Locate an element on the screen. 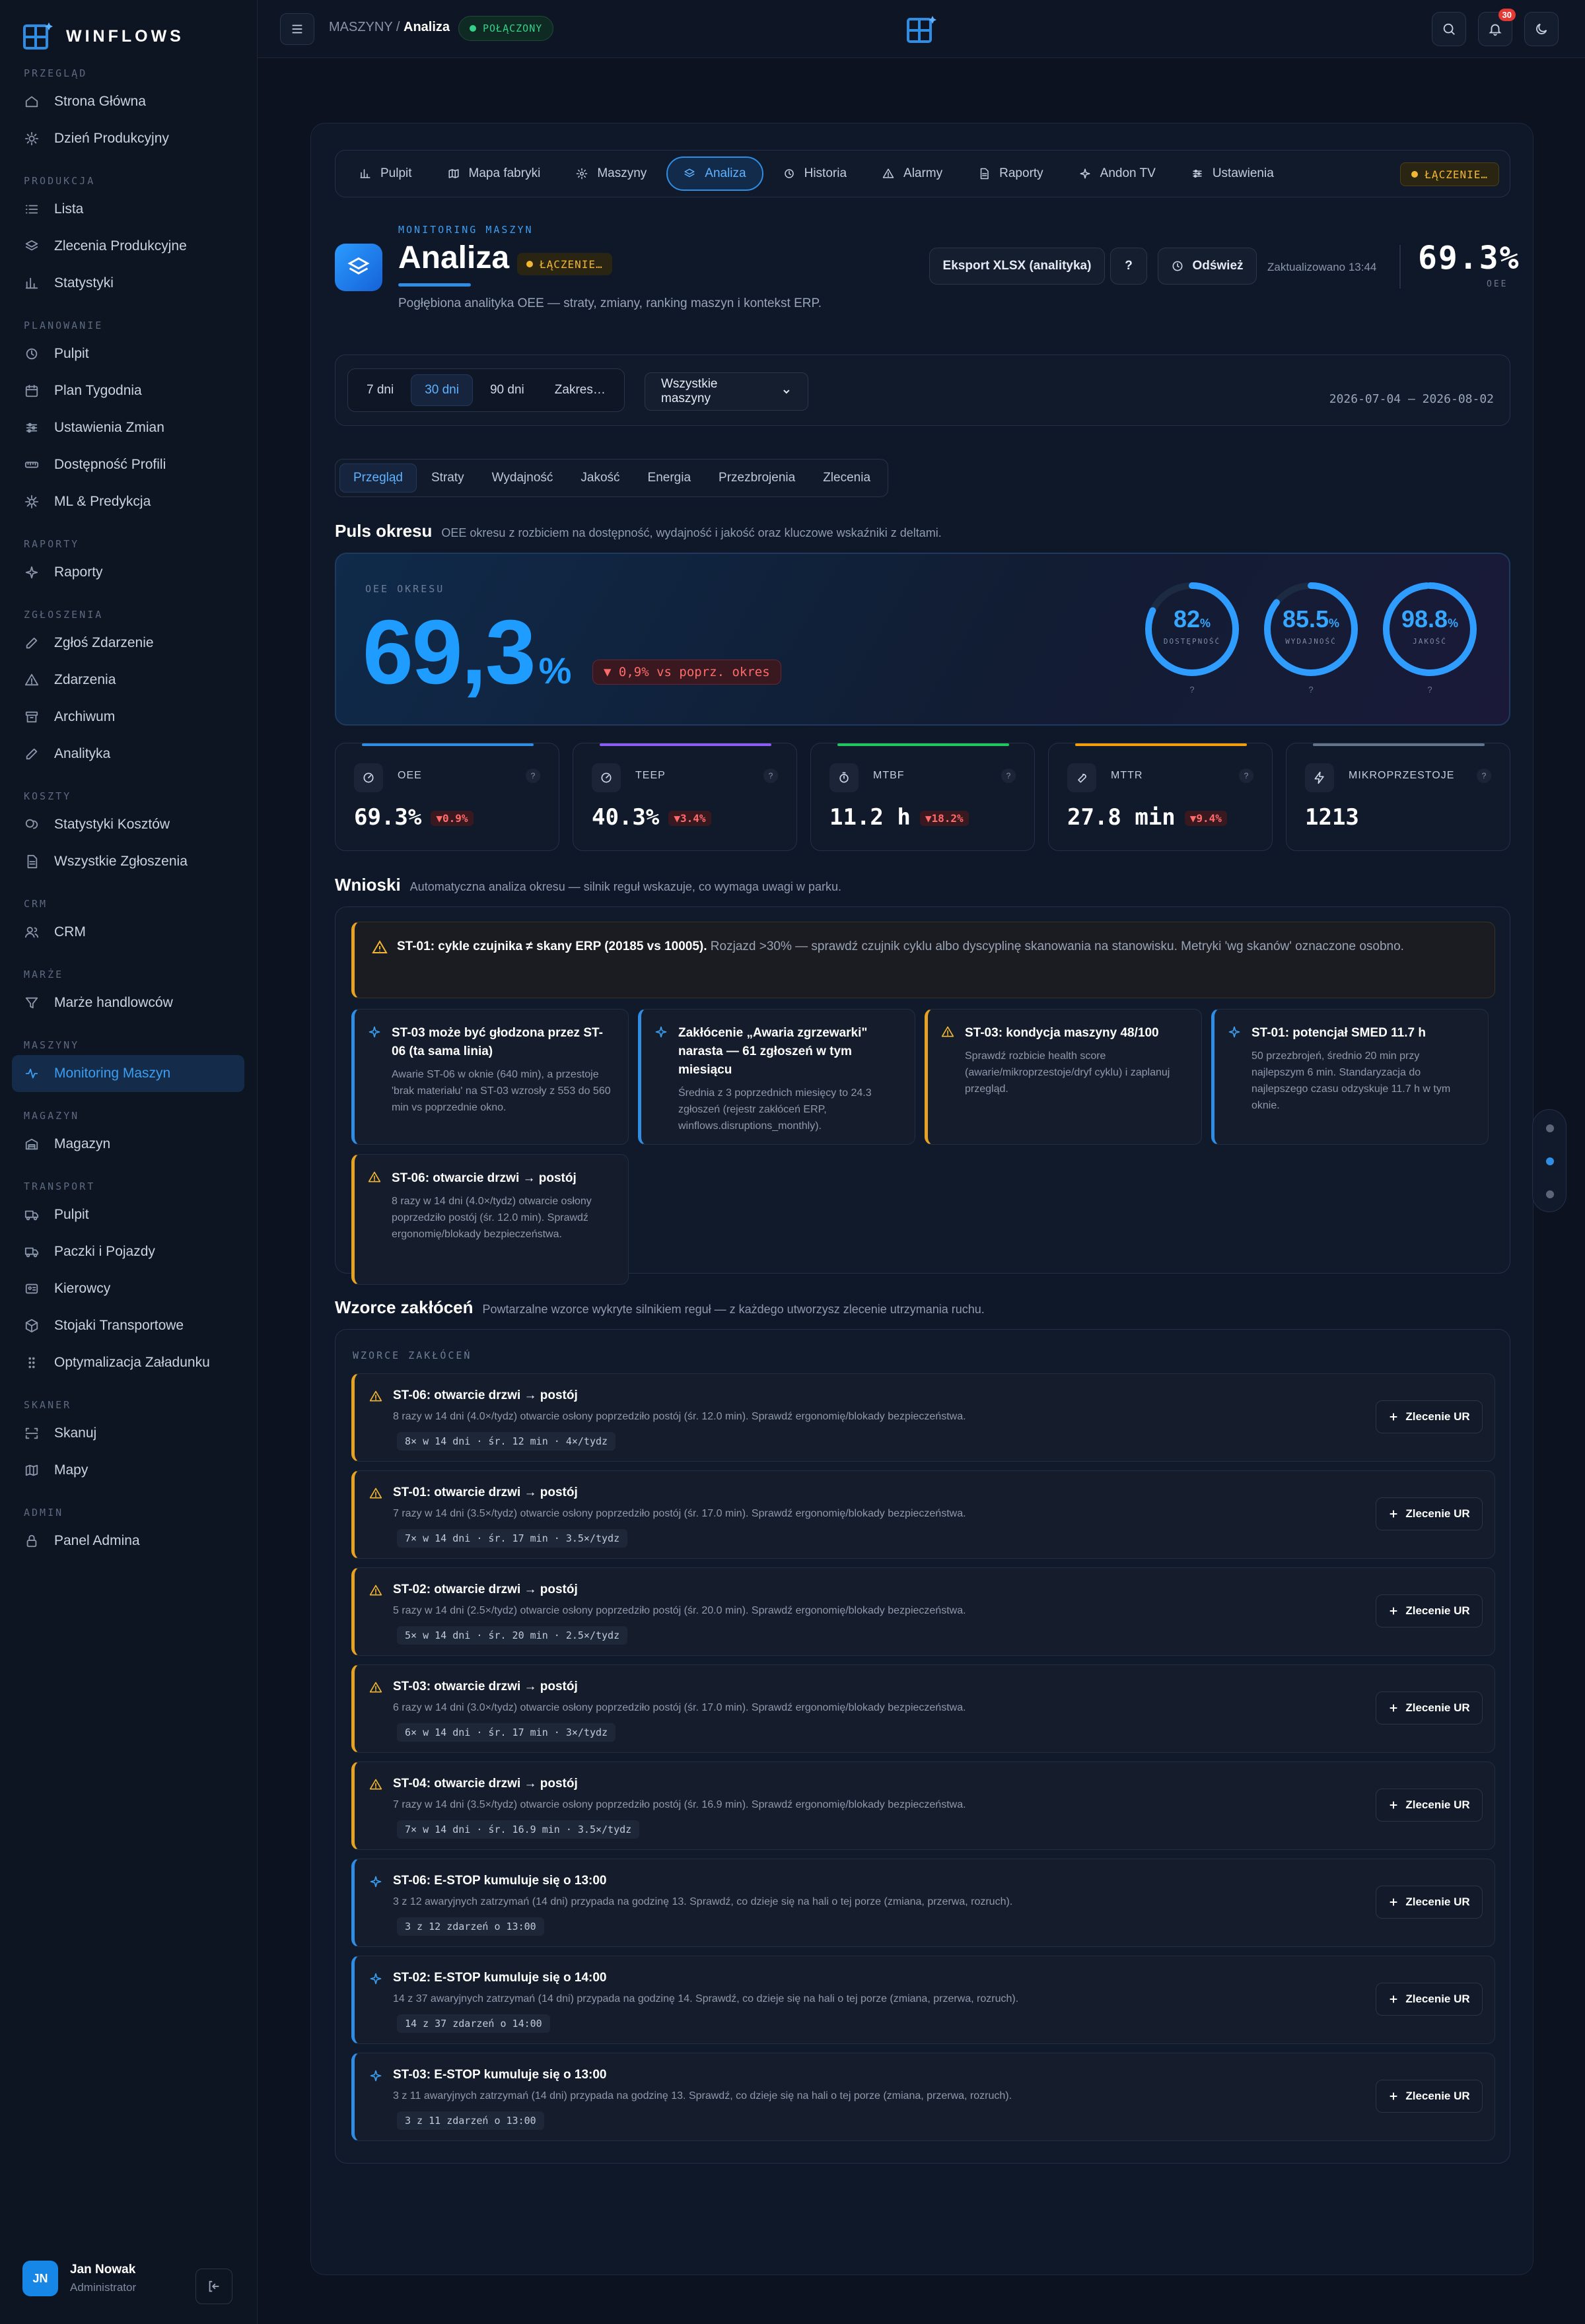 This screenshot has width=1585, height=2324. tab-alarmy: Alarmy is located at coordinates (912, 174).